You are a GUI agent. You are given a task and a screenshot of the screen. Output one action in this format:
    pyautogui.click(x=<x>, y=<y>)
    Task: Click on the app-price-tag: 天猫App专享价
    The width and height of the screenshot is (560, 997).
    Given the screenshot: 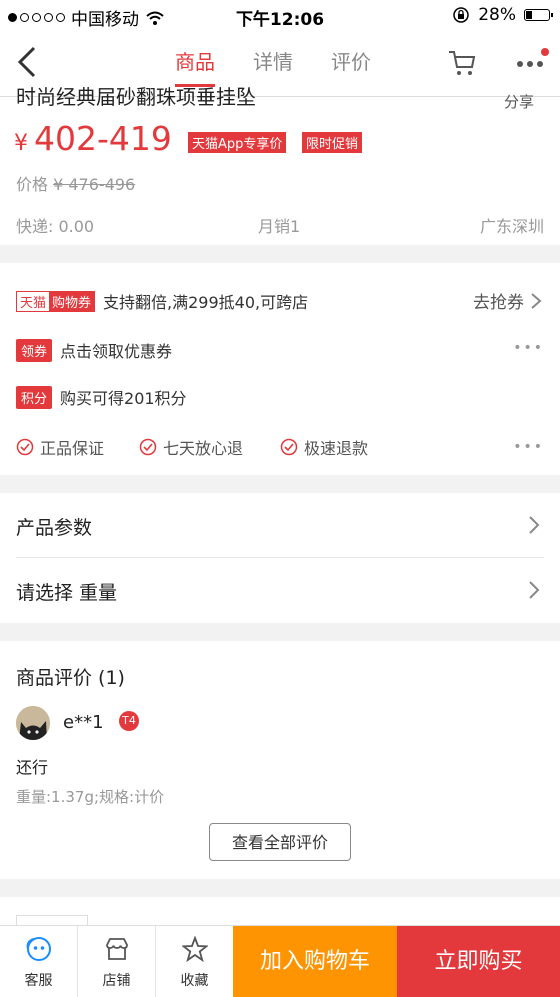 What is the action you would take?
    pyautogui.click(x=237, y=142)
    